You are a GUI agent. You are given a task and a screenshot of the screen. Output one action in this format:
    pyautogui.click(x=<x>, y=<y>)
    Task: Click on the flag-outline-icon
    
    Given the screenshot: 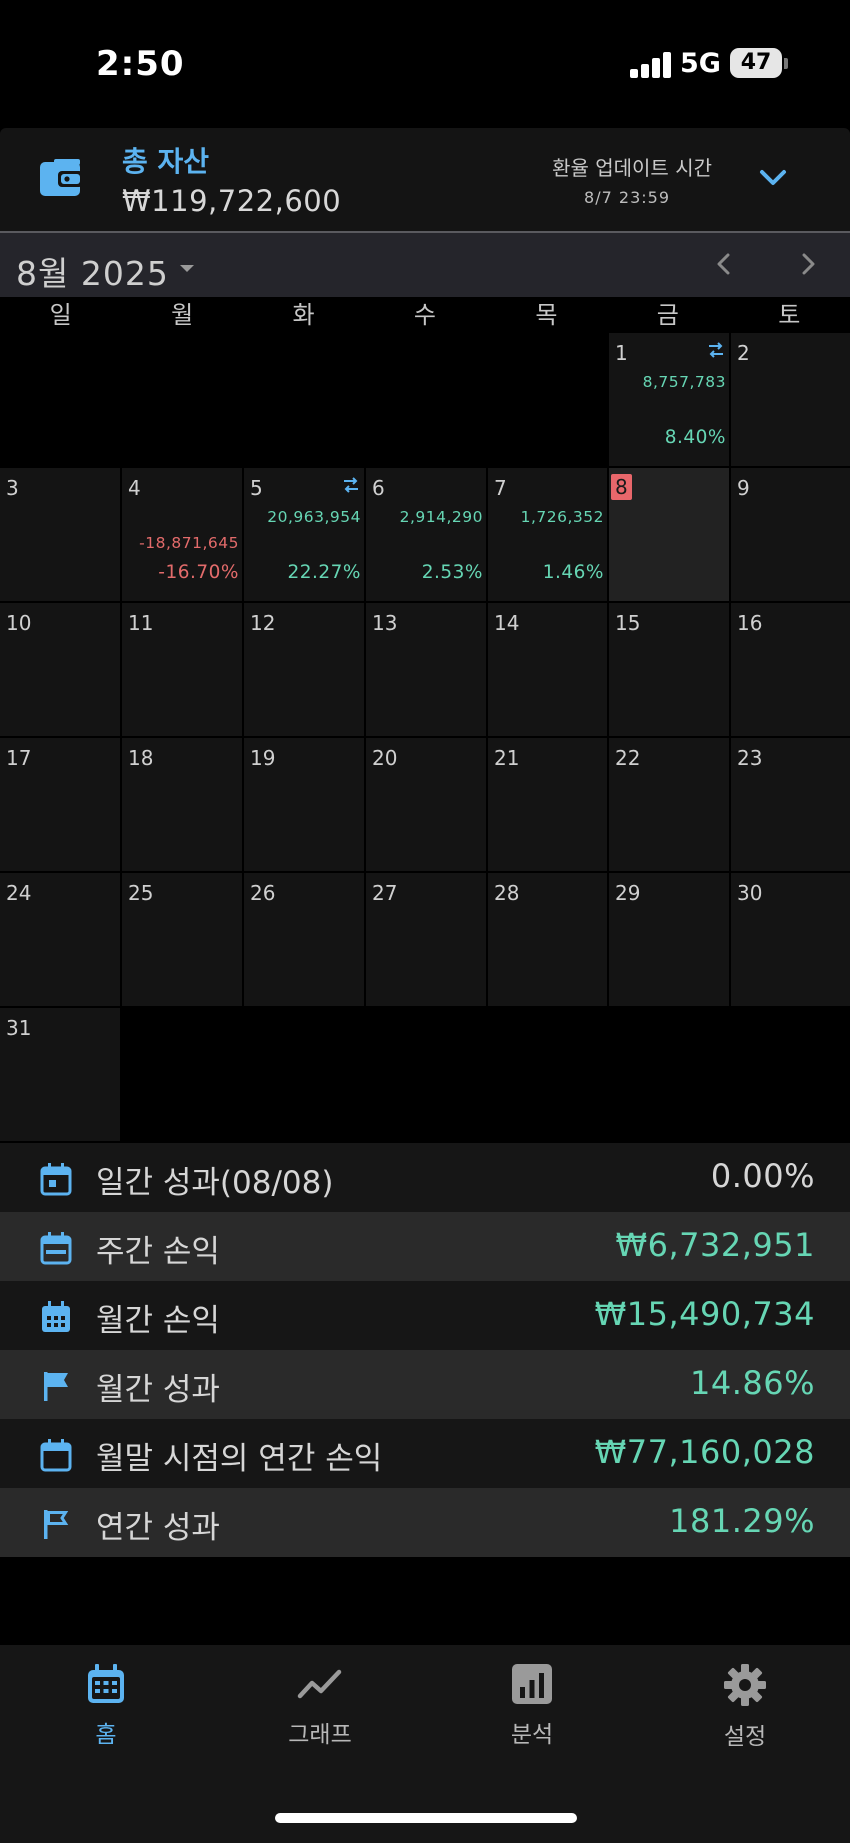 What is the action you would take?
    pyautogui.click(x=56, y=1524)
    